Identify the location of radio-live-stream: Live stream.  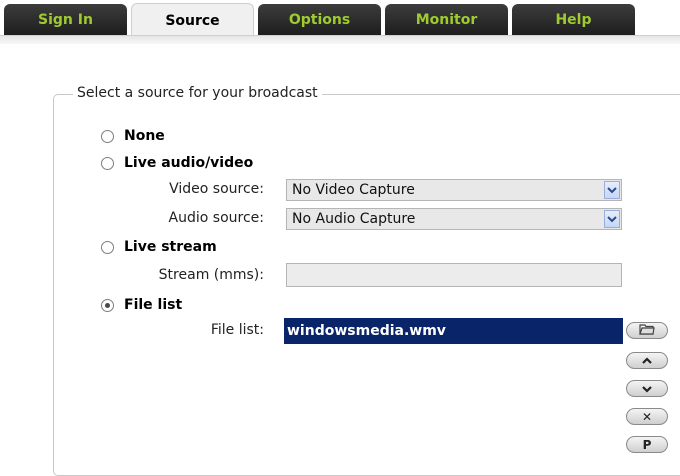
(159, 247).